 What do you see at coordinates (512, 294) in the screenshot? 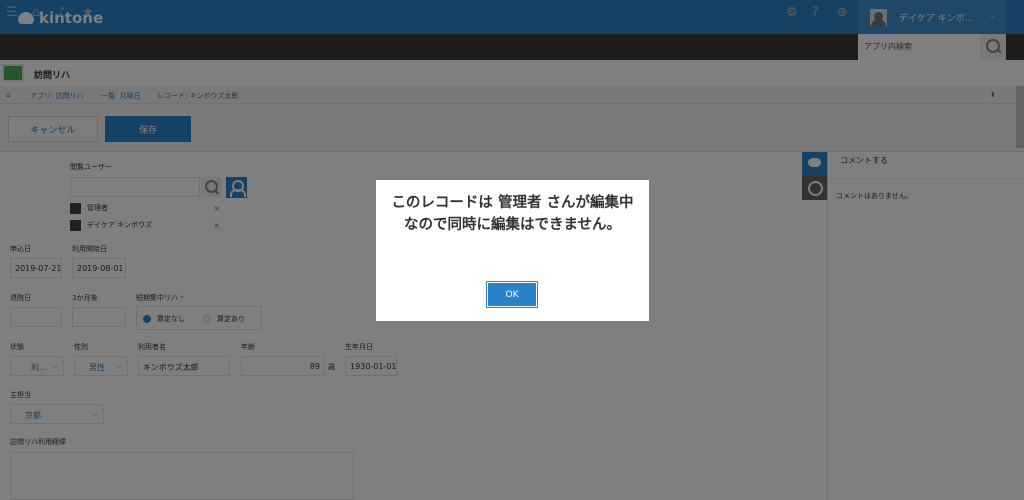
I see `ok-button: OK` at bounding box center [512, 294].